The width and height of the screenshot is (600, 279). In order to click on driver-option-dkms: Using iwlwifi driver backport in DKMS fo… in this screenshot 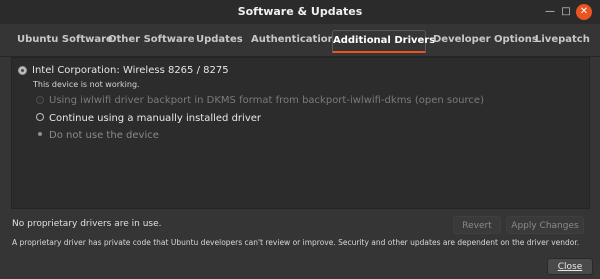, I will do `click(266, 100)`.